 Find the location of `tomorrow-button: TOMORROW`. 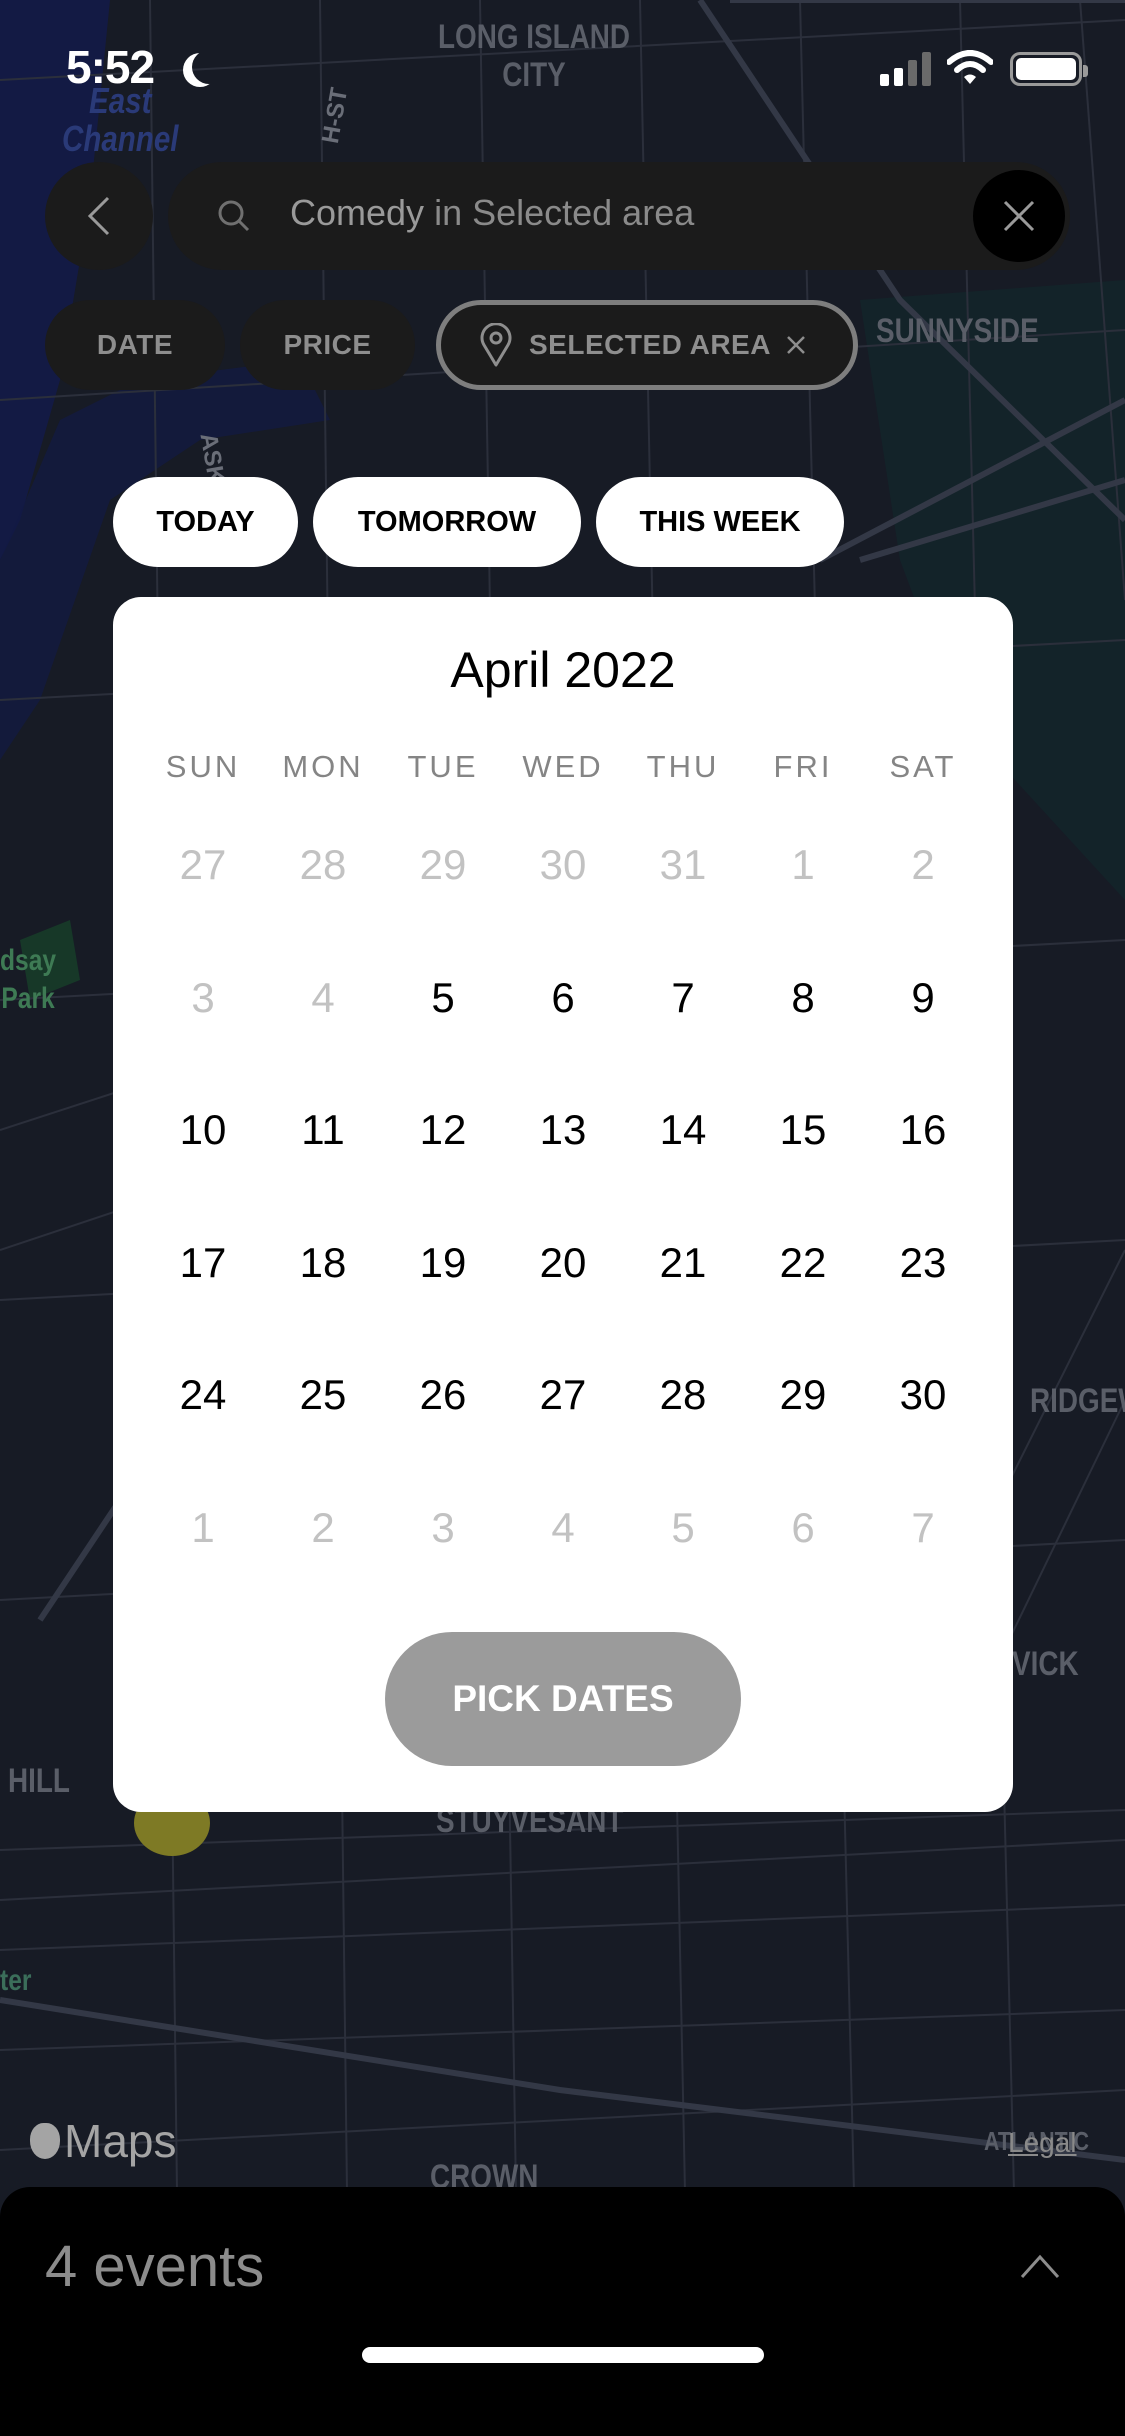

tomorrow-button: TOMORROW is located at coordinates (447, 522).